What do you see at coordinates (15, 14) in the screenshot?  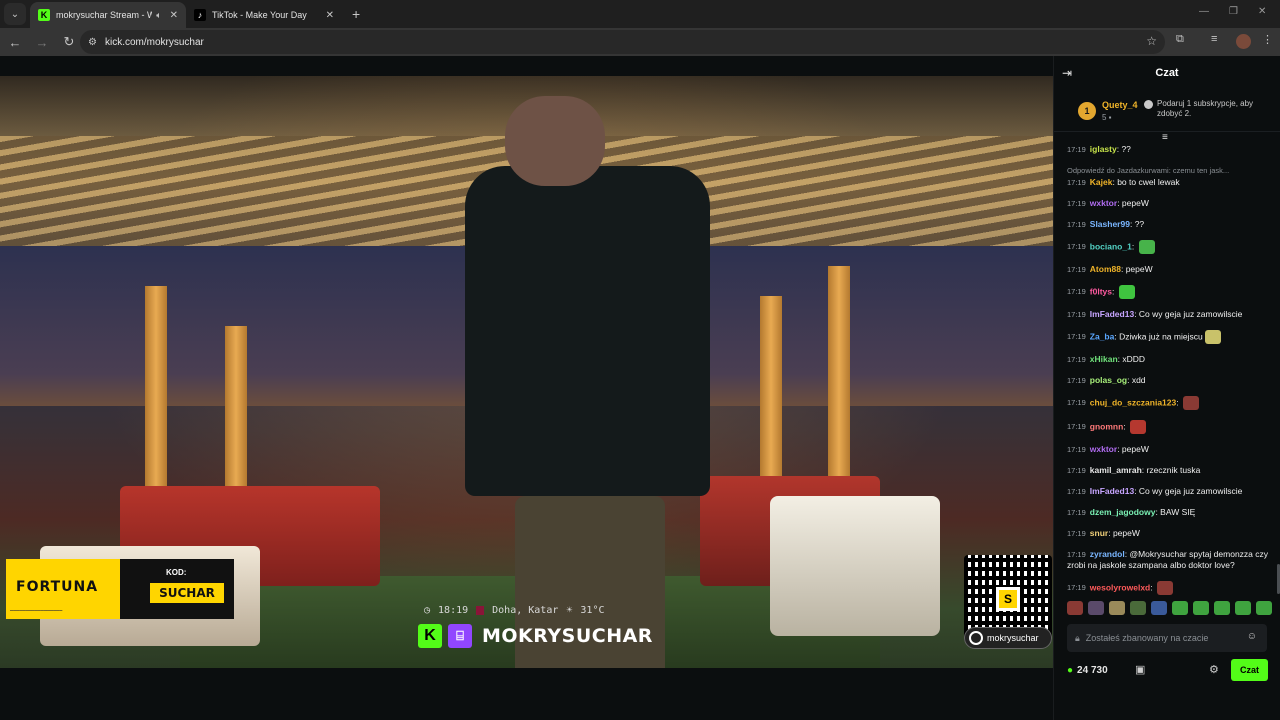 I see `tab-search-icon: ⌄` at bounding box center [15, 14].